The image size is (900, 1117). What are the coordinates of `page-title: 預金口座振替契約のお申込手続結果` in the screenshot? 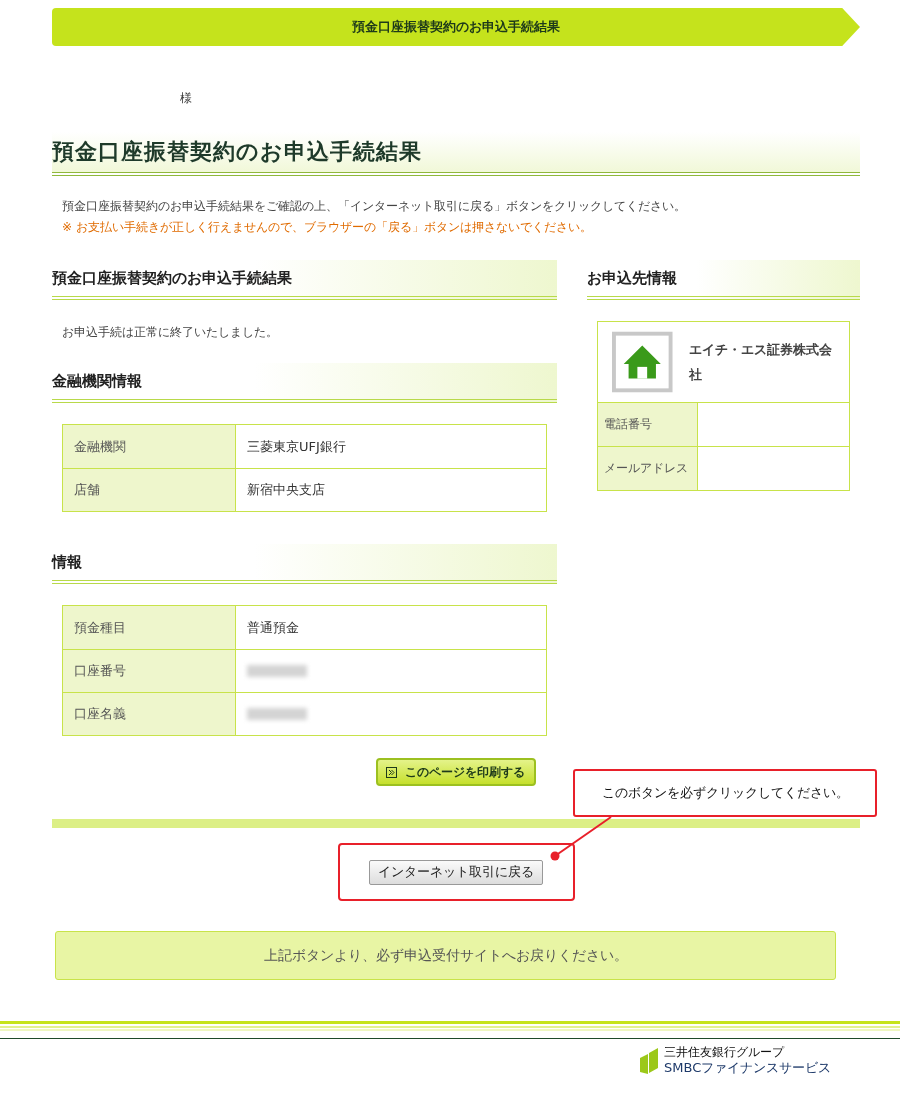 It's located at (456, 154).